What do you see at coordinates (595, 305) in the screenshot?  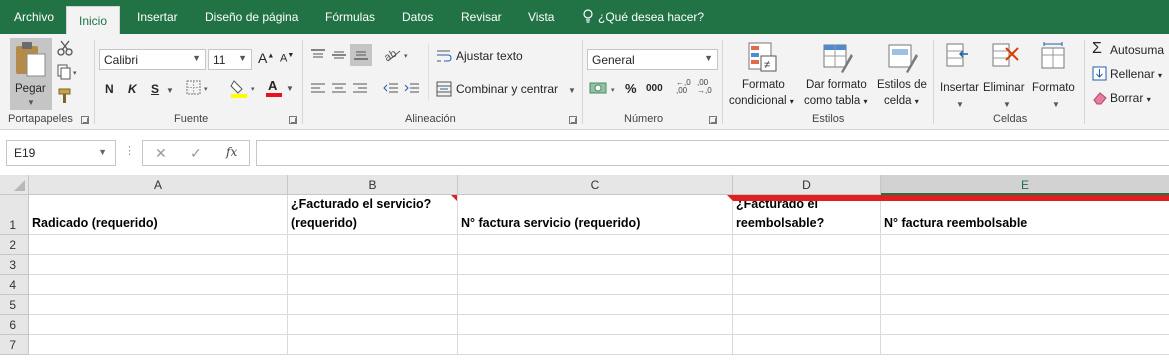 I see `cell-c5` at bounding box center [595, 305].